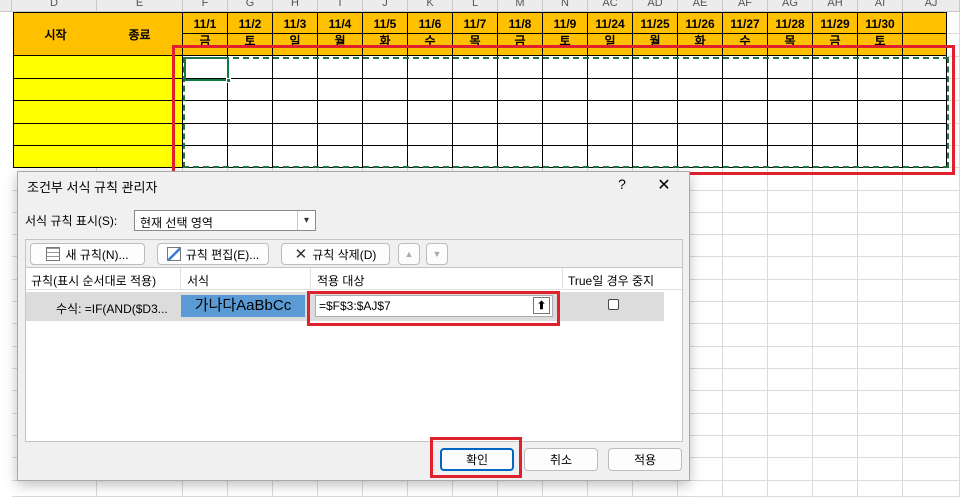  Describe the element at coordinates (475, 6) in the screenshot. I see `column-header: L` at that location.